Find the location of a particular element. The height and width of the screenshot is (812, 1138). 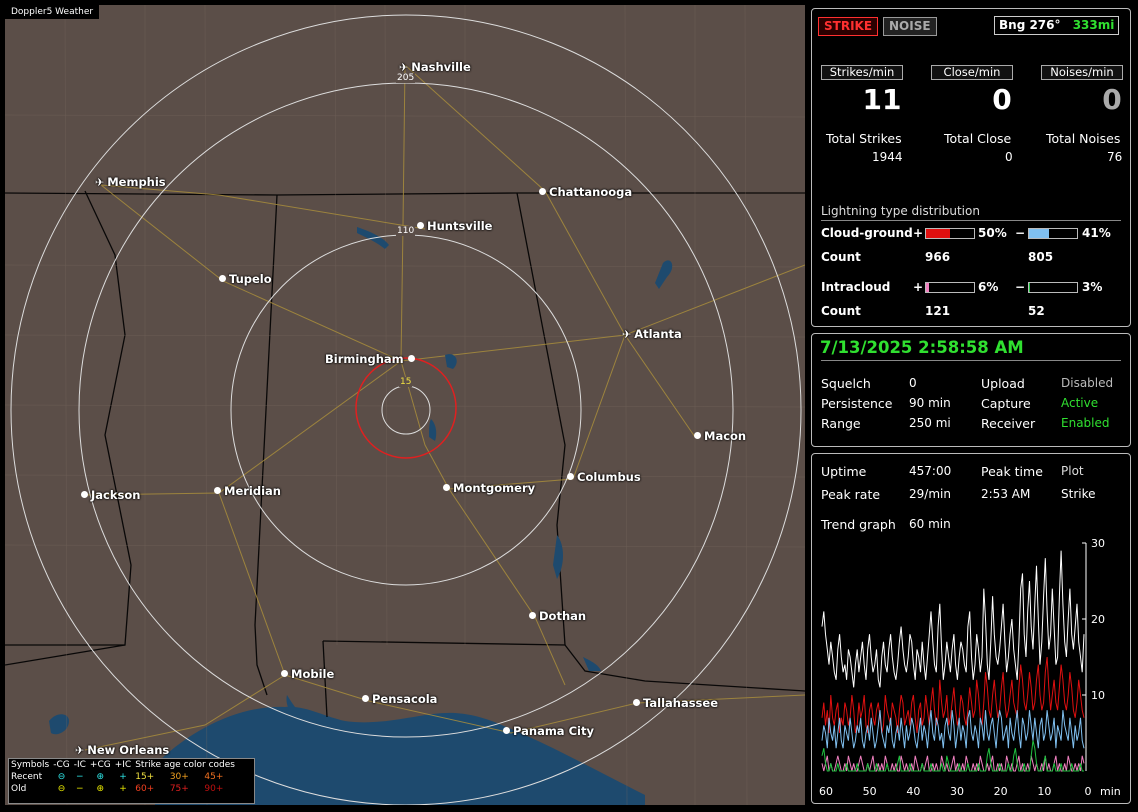

cg-negative-count: 805 is located at coordinates (1041, 257).